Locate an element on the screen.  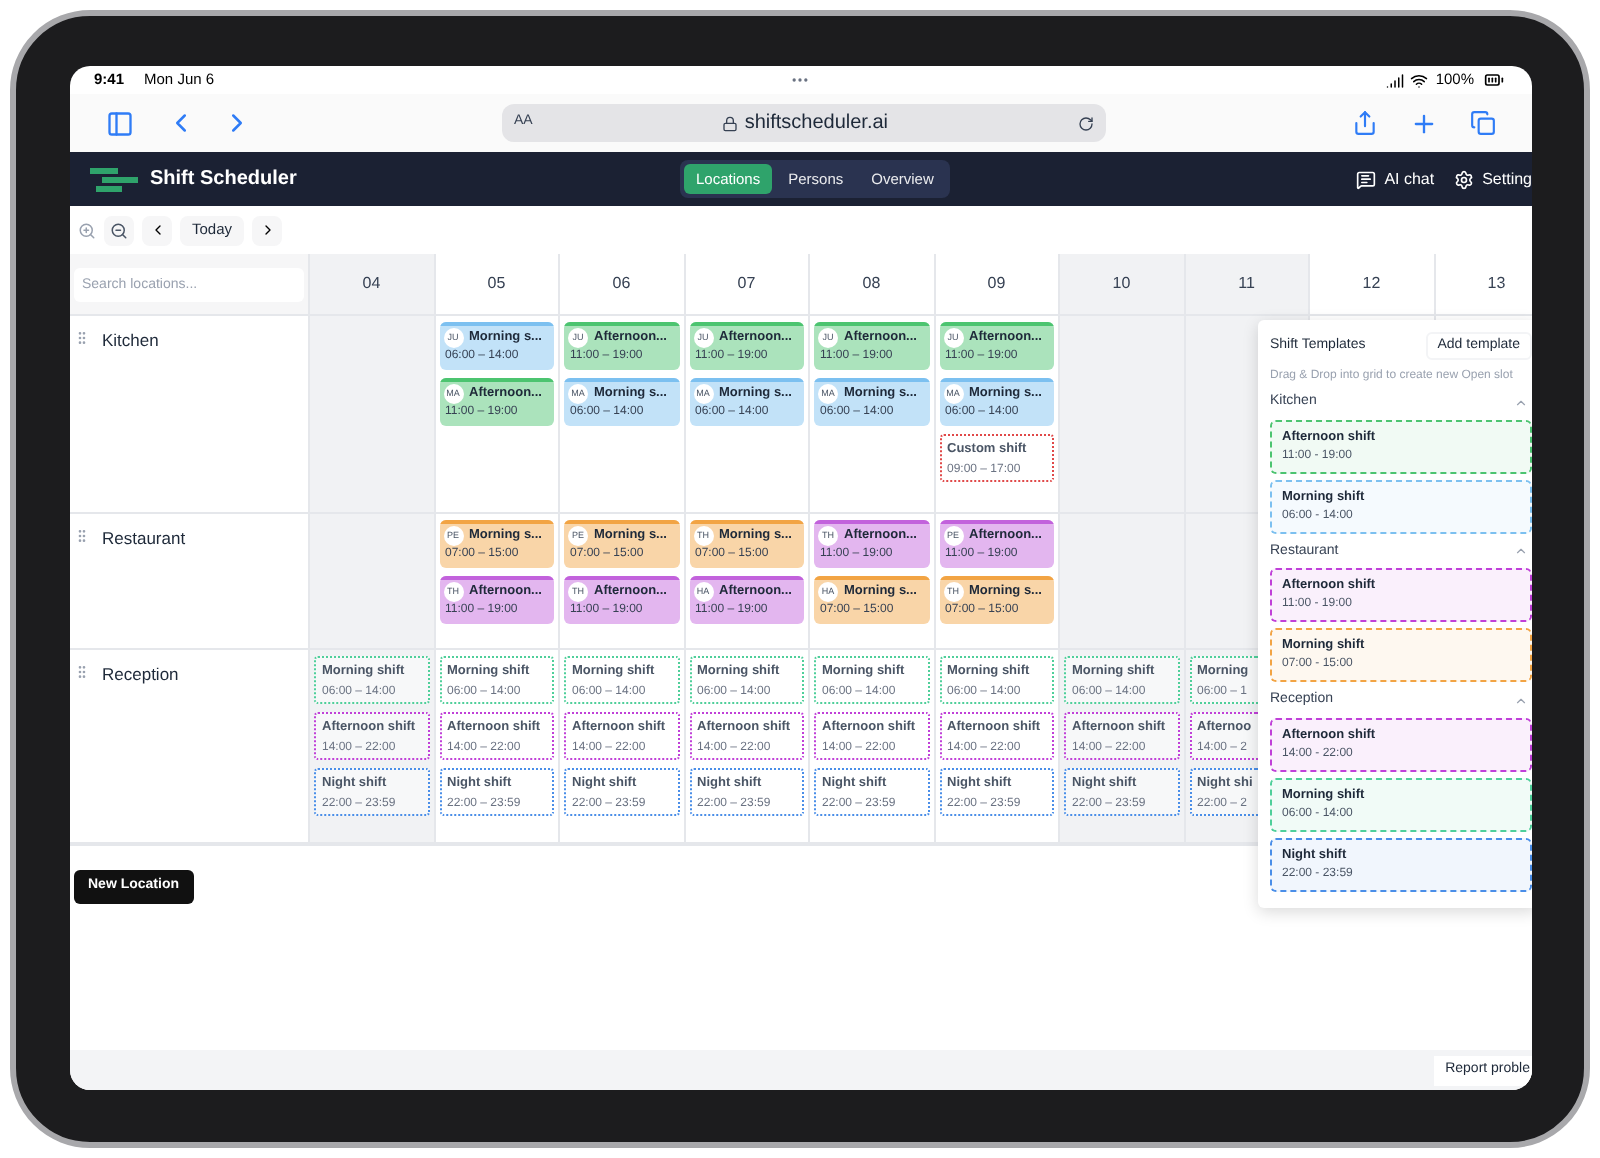
next-button is located at coordinates (267, 230).